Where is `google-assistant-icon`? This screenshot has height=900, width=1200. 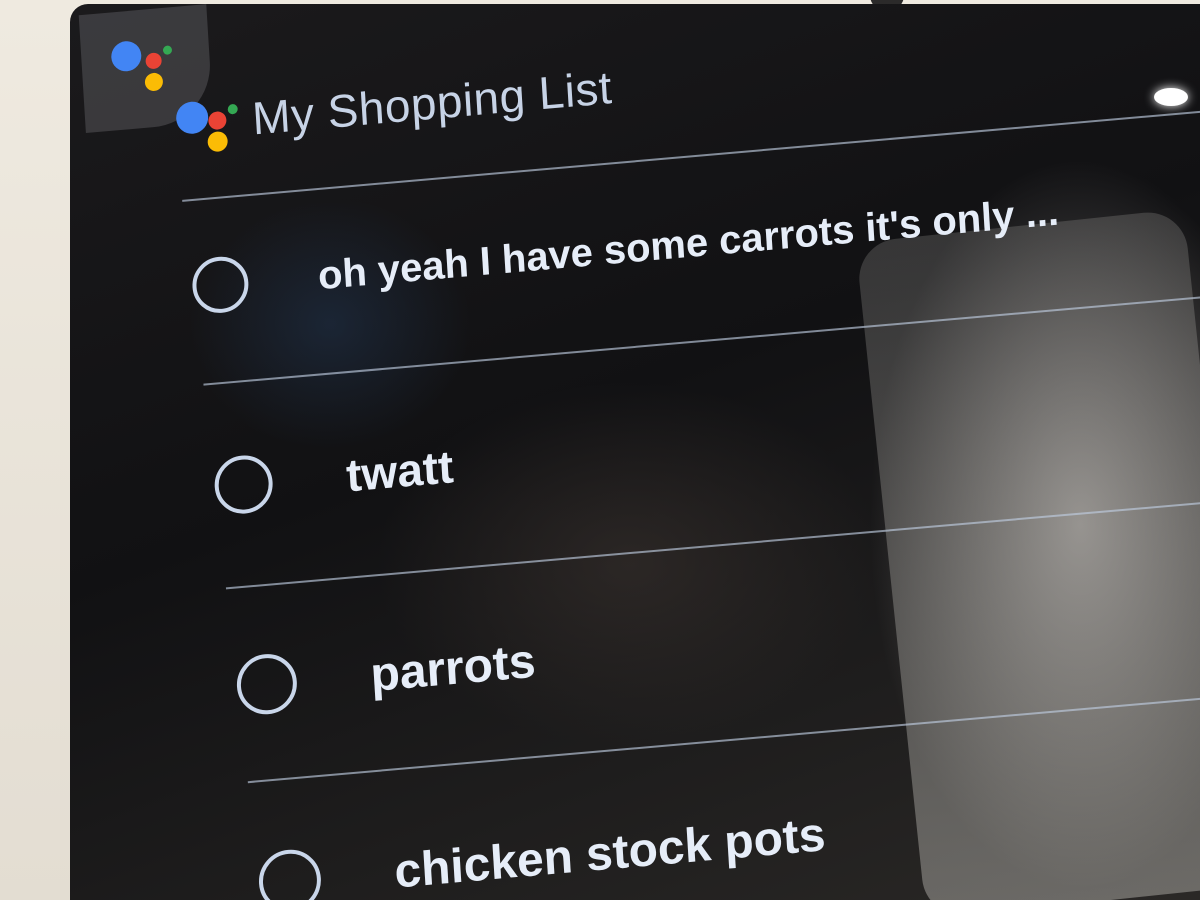 google-assistant-icon is located at coordinates (207, 122).